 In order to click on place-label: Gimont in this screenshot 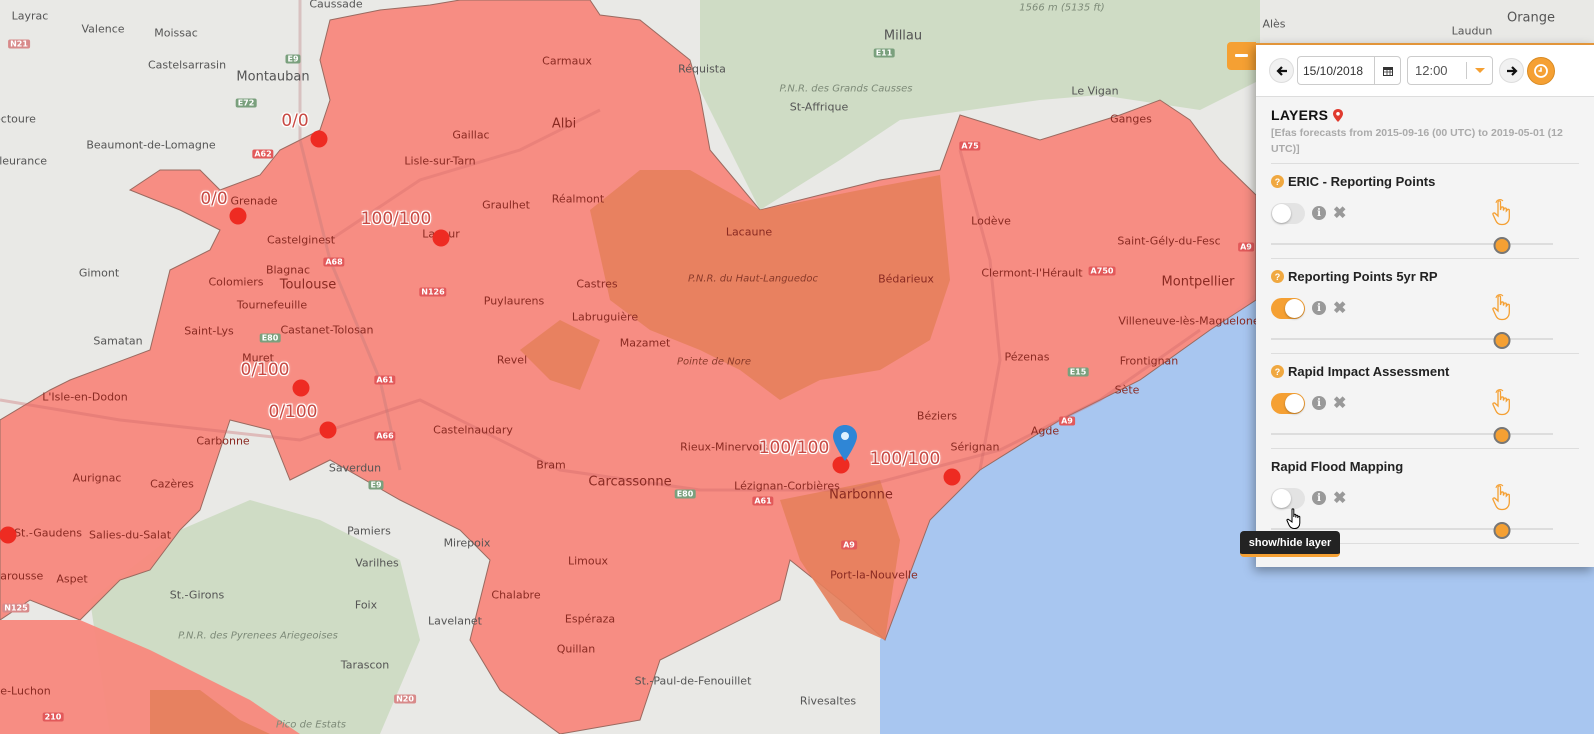, I will do `click(99, 273)`.